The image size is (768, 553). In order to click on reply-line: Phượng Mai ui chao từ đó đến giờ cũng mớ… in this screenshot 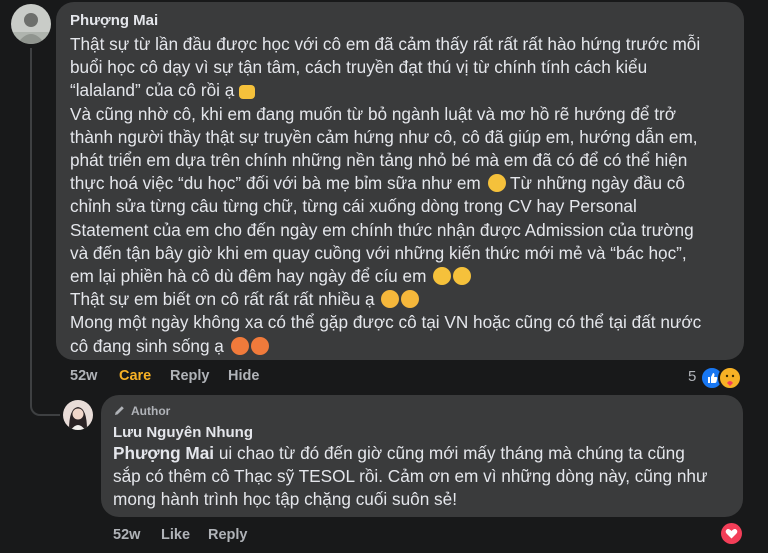, I will do `click(410, 453)`.